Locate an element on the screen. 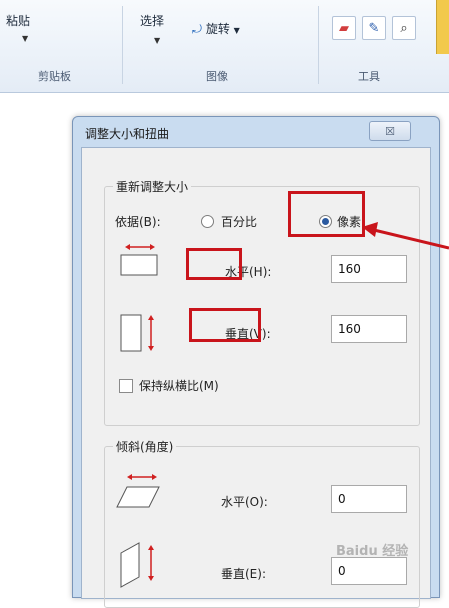 The height and width of the screenshot is (608, 449). rotate-dropdown-icon: ▼ is located at coordinates (236, 30).